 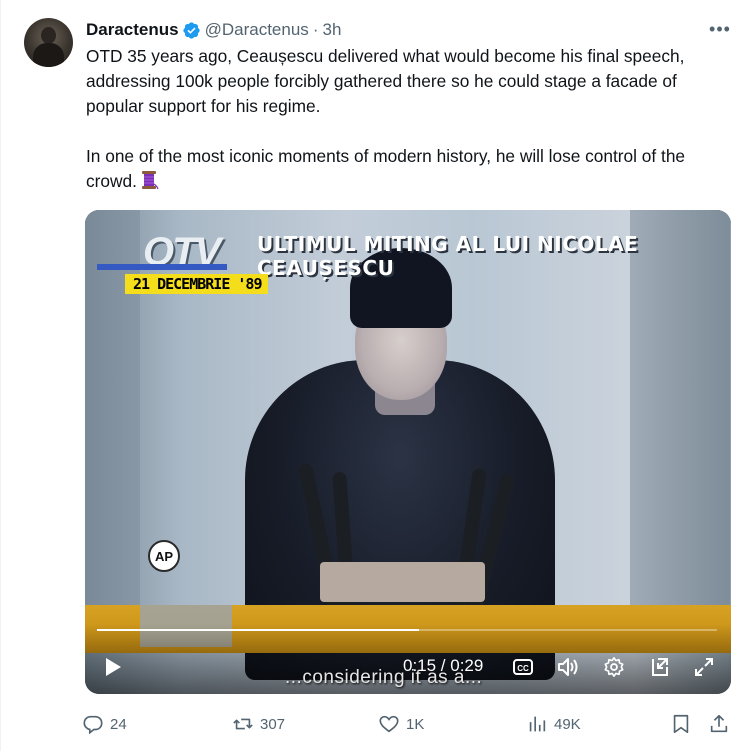 I want to click on tweet-header: Daractenus @Daractenus · 3h, so click(x=213, y=30).